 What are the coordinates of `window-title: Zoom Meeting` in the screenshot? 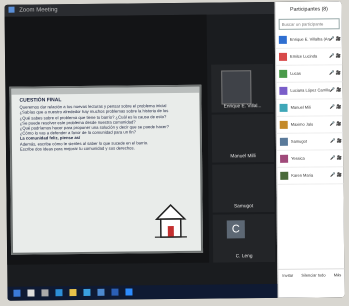 It's located at (38, 10).